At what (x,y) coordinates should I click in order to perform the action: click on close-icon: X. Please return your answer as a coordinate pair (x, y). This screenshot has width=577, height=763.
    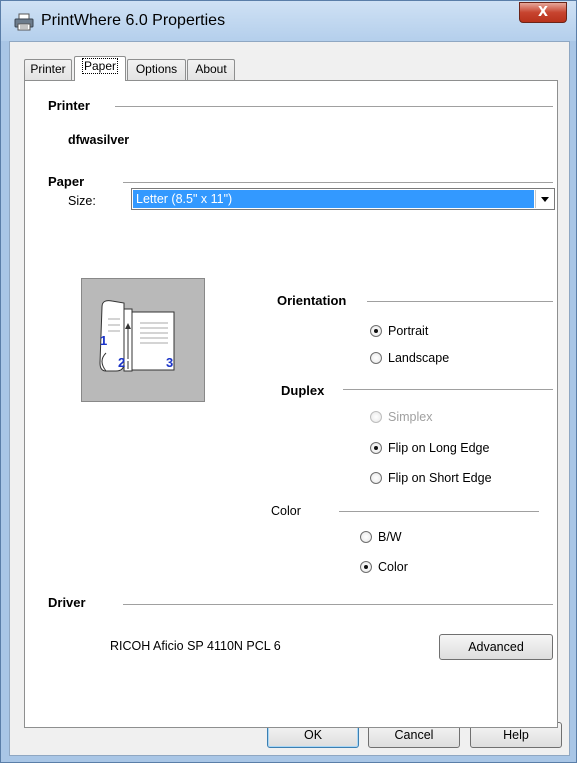
    Looking at the image, I should click on (543, 12).